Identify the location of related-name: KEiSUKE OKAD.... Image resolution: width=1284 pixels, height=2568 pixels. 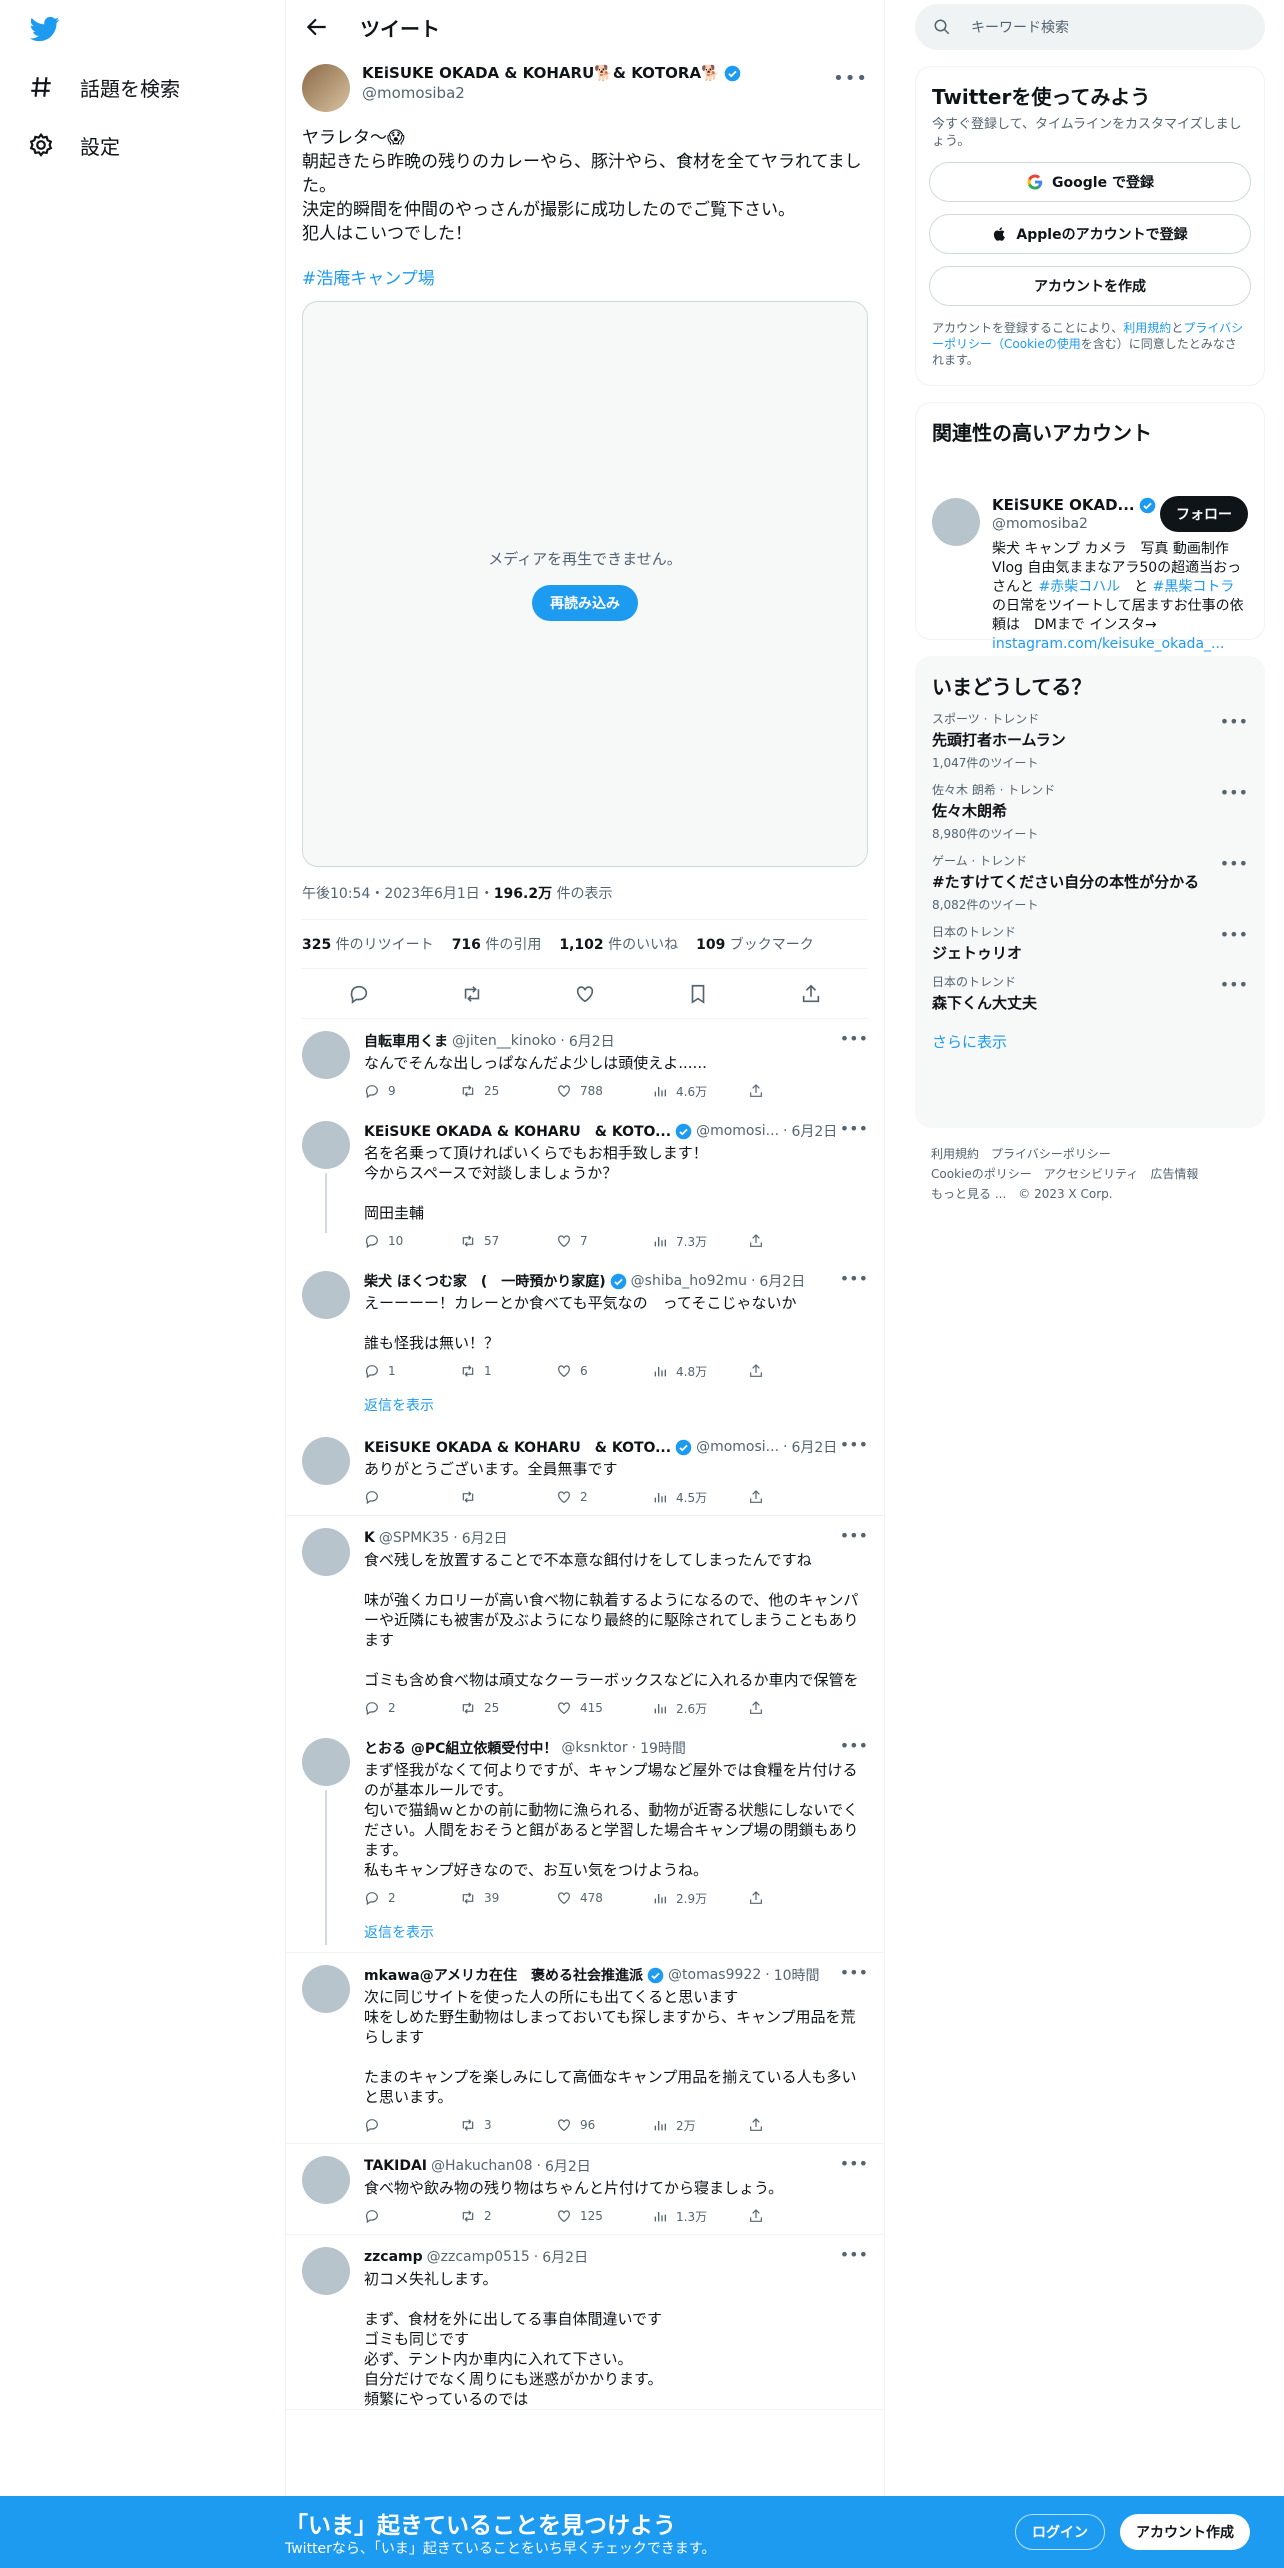
(1063, 505).